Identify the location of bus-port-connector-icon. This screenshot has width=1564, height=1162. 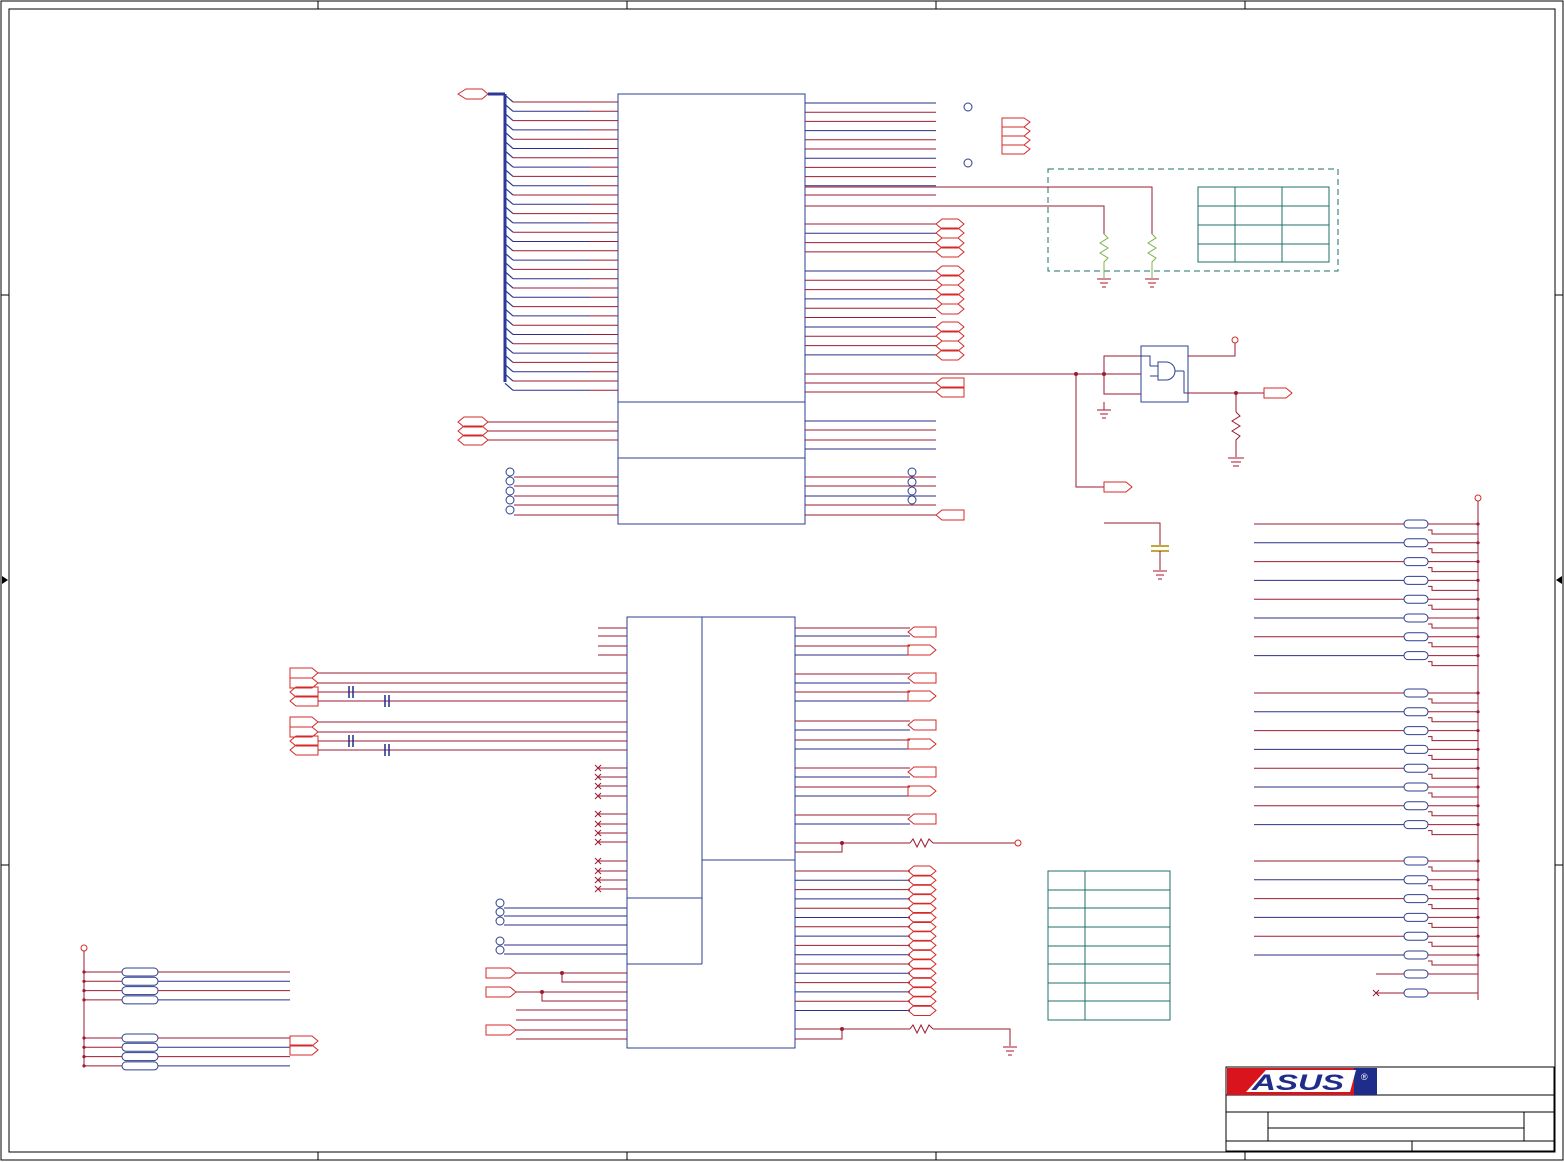
(473, 94).